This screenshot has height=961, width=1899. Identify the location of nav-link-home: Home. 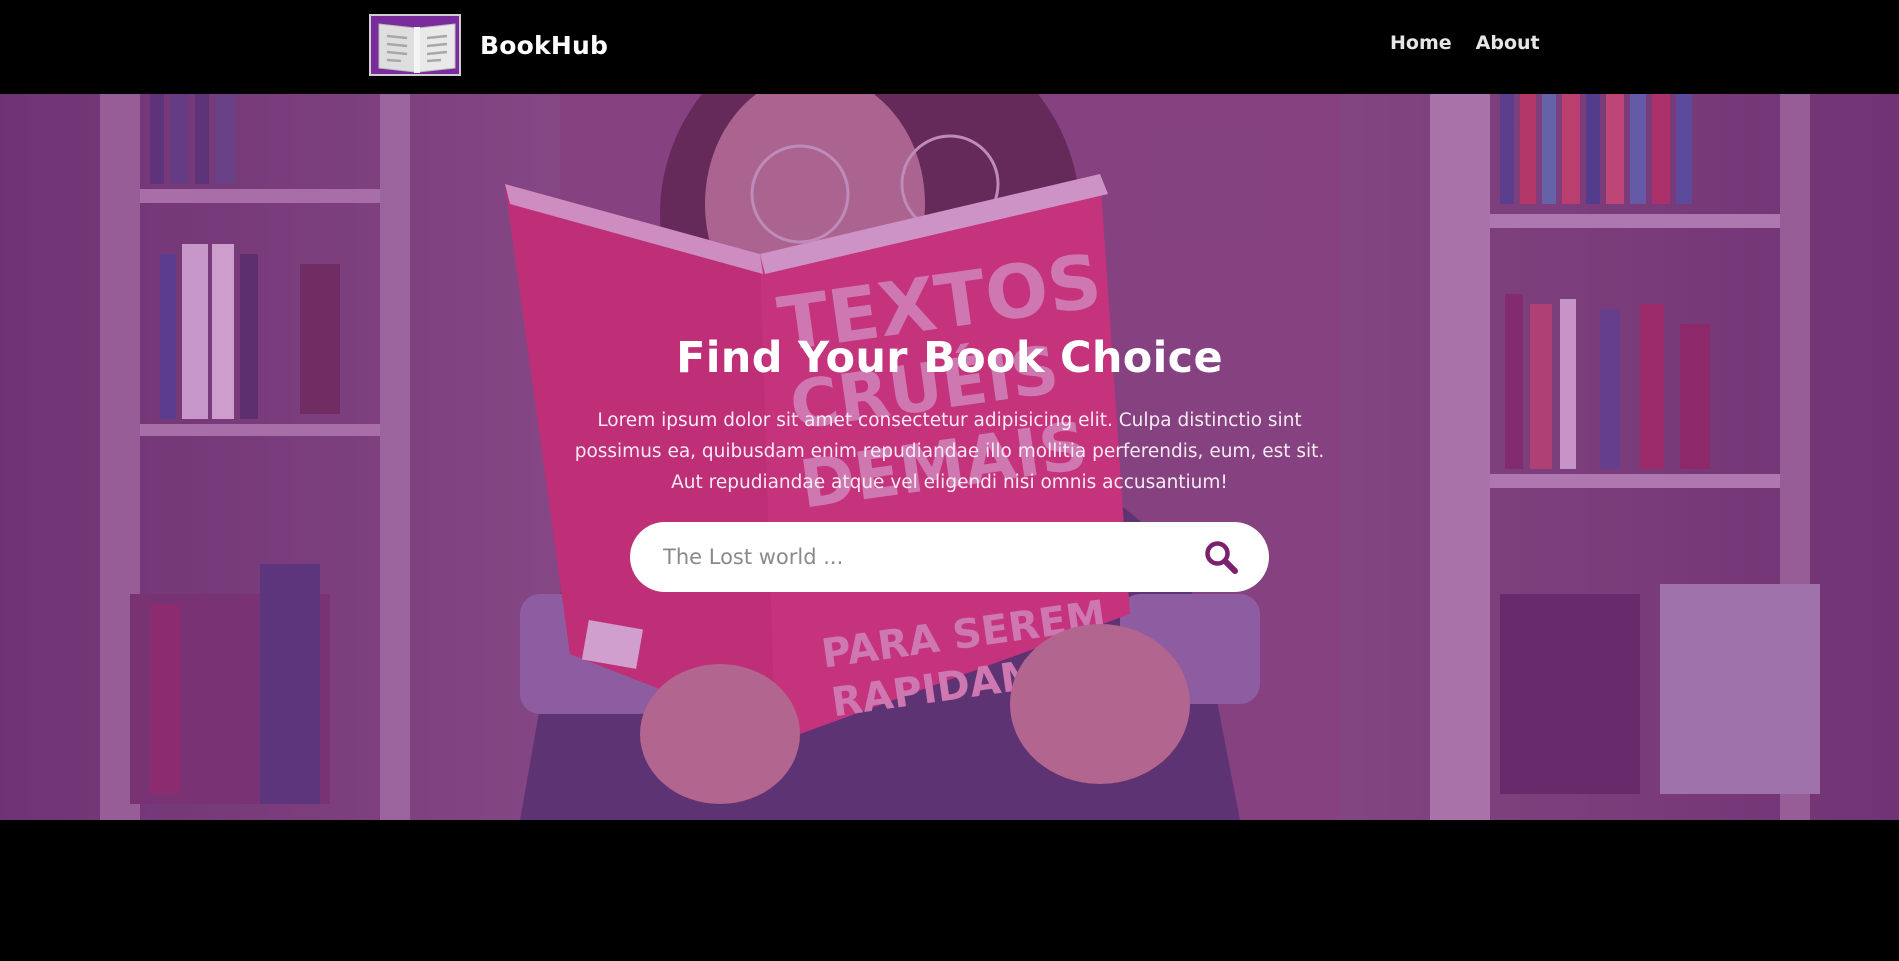
(1421, 43).